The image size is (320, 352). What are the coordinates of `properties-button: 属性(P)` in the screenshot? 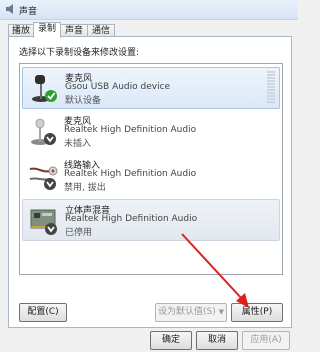 It's located at (257, 312).